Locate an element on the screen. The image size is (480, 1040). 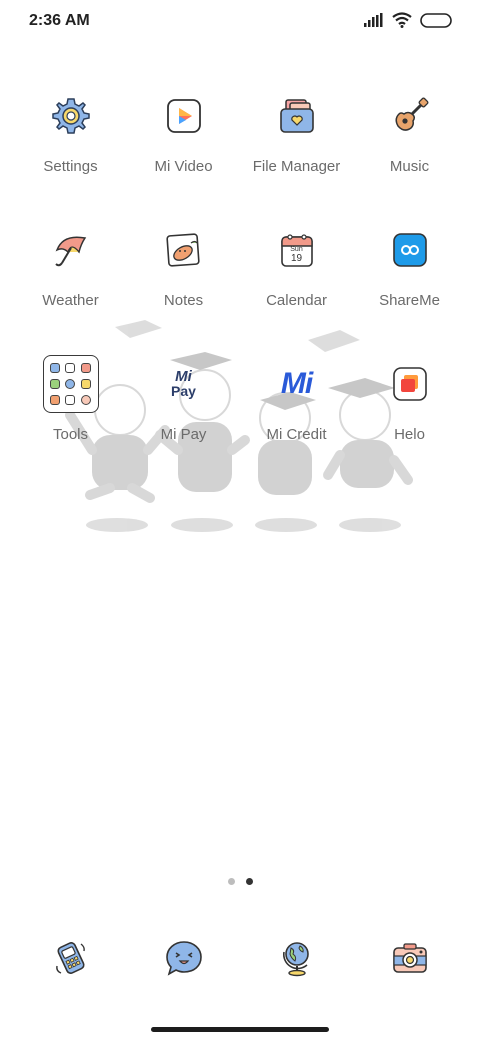
dock-camera is located at coordinates (409, 958).